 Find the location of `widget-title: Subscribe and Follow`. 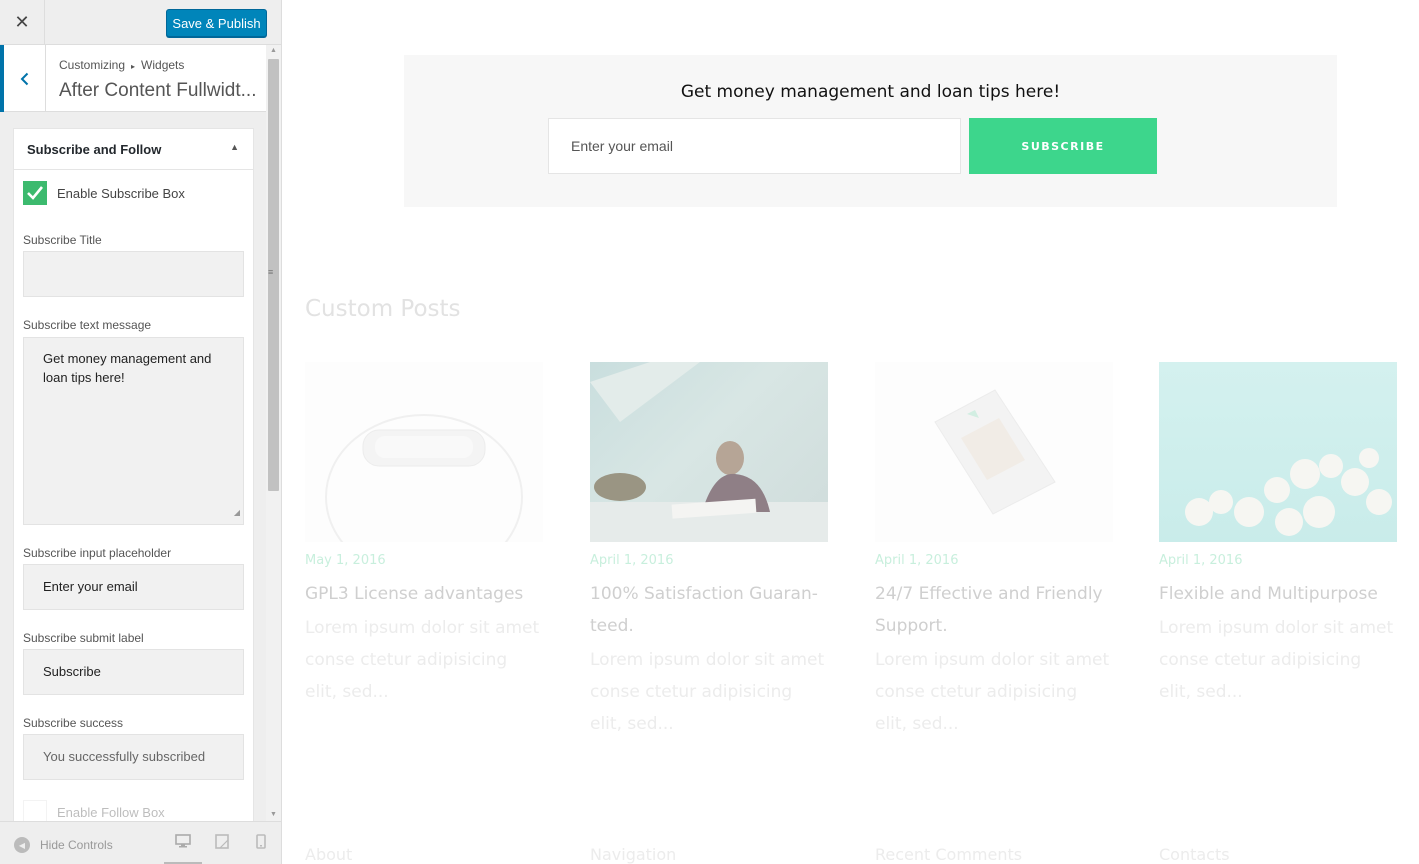

widget-title: Subscribe and Follow is located at coordinates (94, 149).